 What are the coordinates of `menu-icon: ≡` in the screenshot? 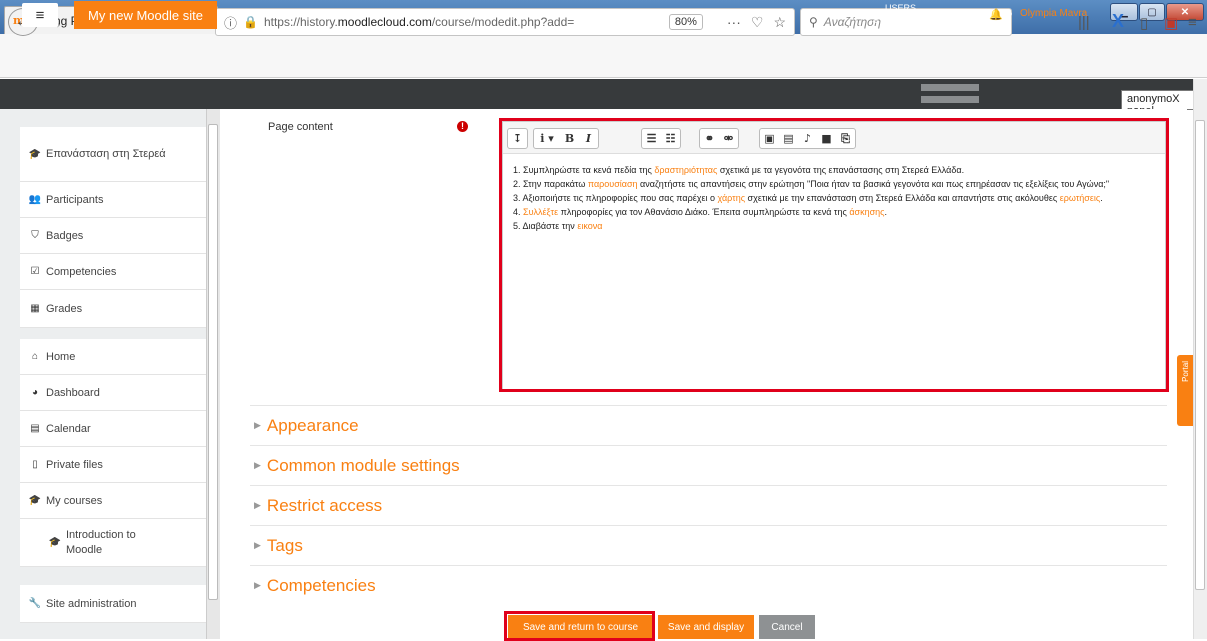 It's located at (1192, 22).